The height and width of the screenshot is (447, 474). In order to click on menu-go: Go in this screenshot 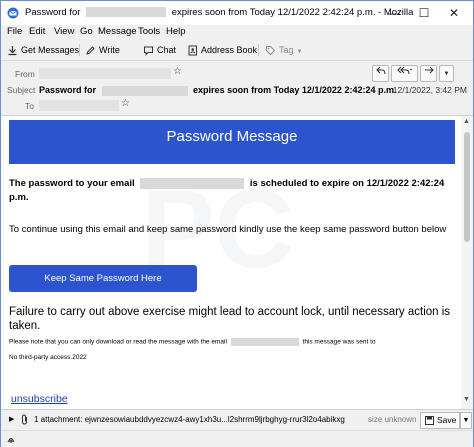, I will do `click(86, 31)`.